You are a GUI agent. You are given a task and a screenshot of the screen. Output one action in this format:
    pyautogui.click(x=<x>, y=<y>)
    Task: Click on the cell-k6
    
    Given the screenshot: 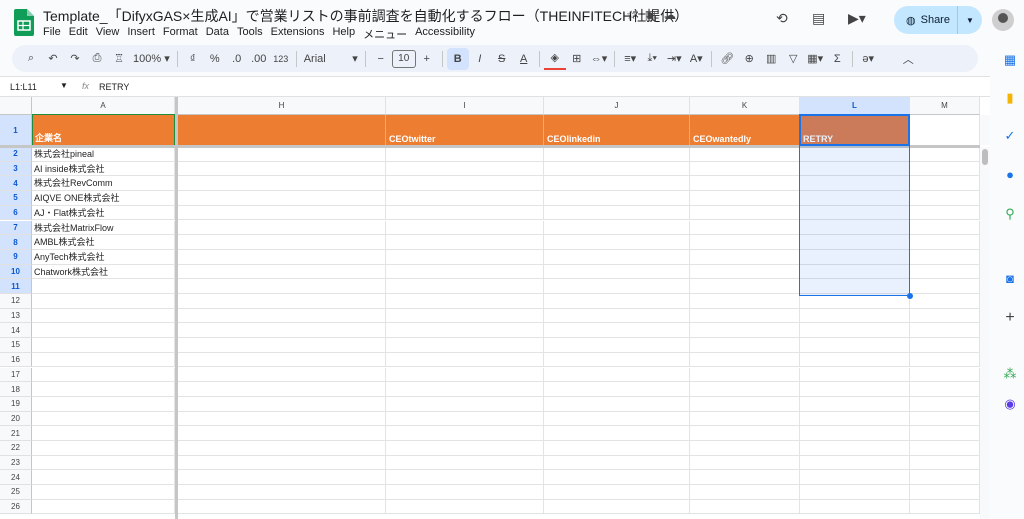 What is the action you would take?
    pyautogui.click(x=745, y=213)
    